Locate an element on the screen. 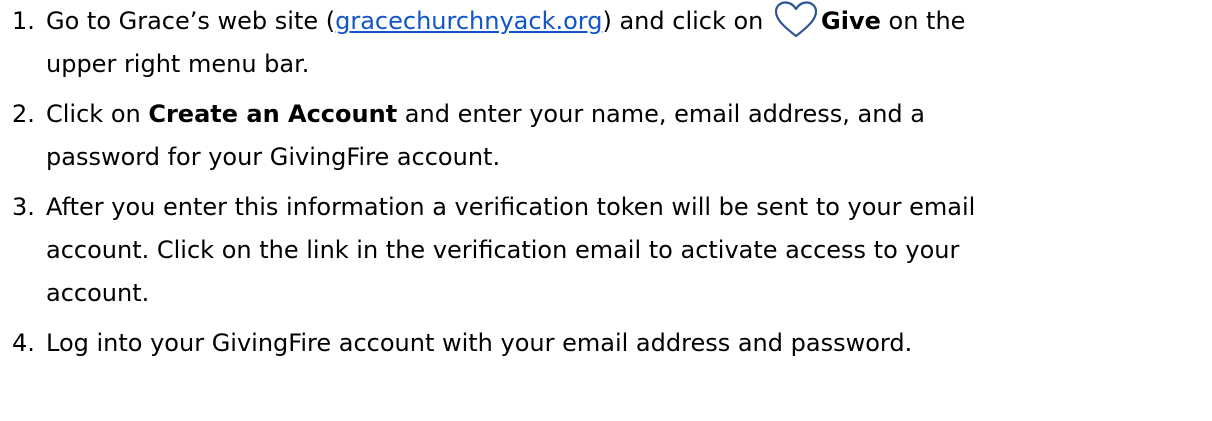  step-text-segment: ) and click on is located at coordinates (687, 21).